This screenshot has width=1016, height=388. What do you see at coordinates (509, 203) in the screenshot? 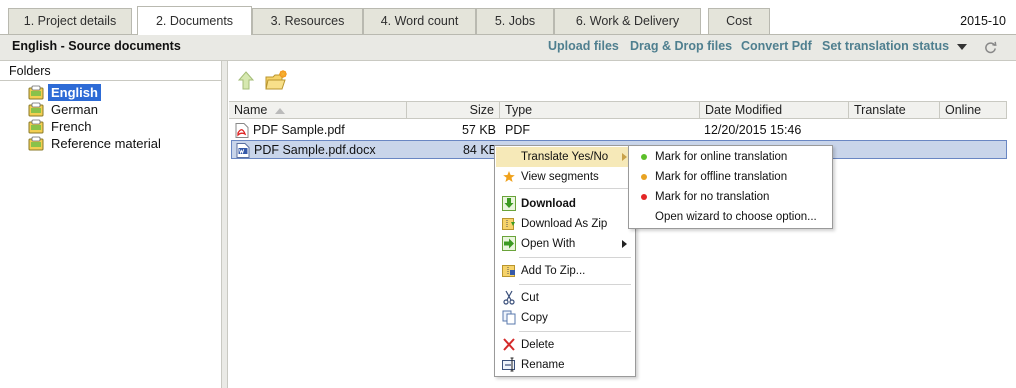
I see `download-icon` at bounding box center [509, 203].